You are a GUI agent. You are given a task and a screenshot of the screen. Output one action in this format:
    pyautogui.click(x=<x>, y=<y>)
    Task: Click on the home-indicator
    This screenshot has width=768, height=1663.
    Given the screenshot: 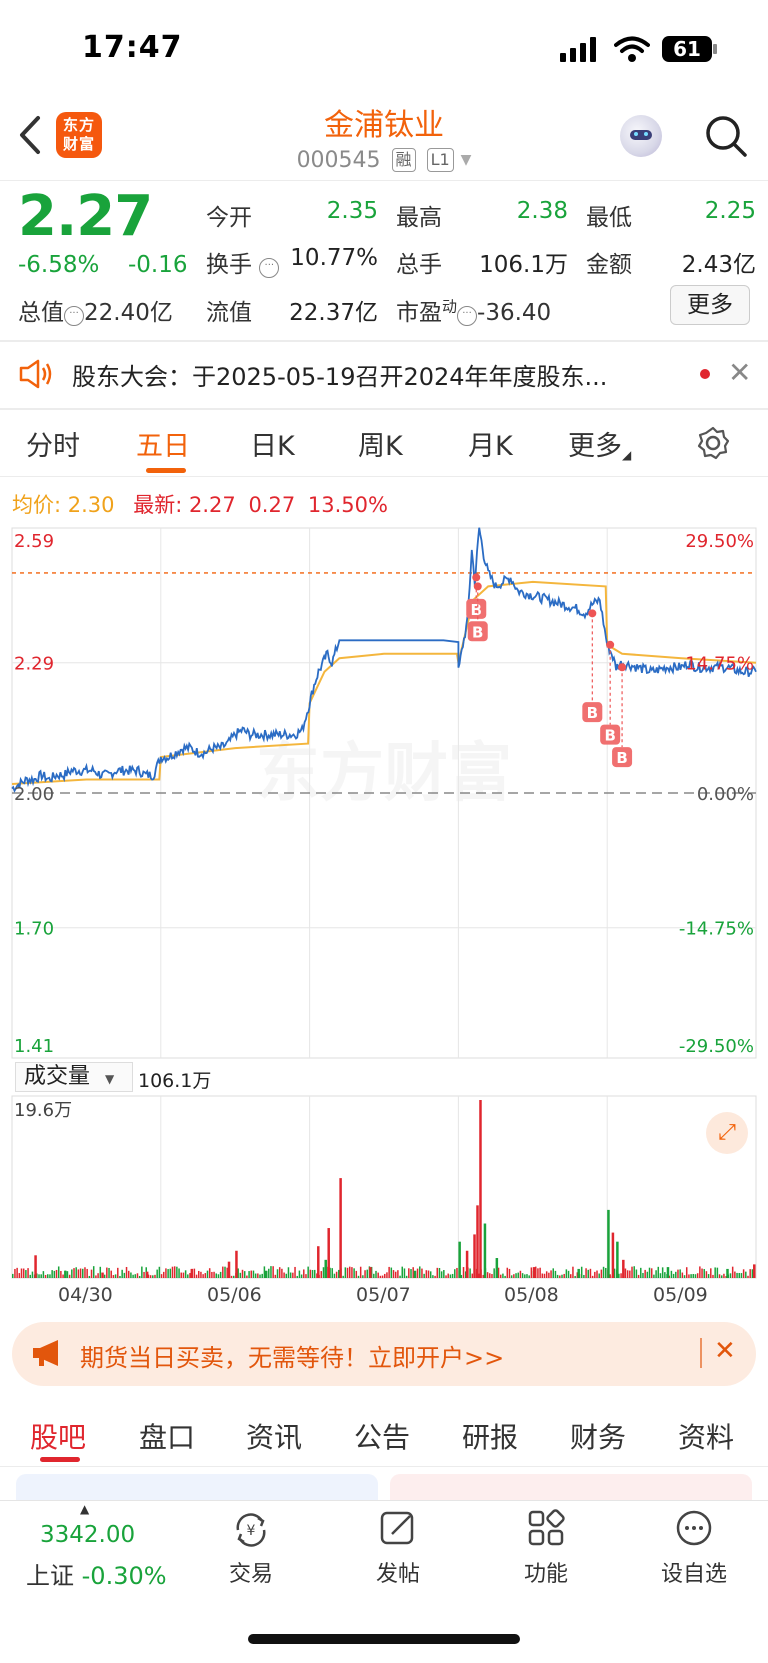 What is the action you would take?
    pyautogui.click(x=384, y=1639)
    